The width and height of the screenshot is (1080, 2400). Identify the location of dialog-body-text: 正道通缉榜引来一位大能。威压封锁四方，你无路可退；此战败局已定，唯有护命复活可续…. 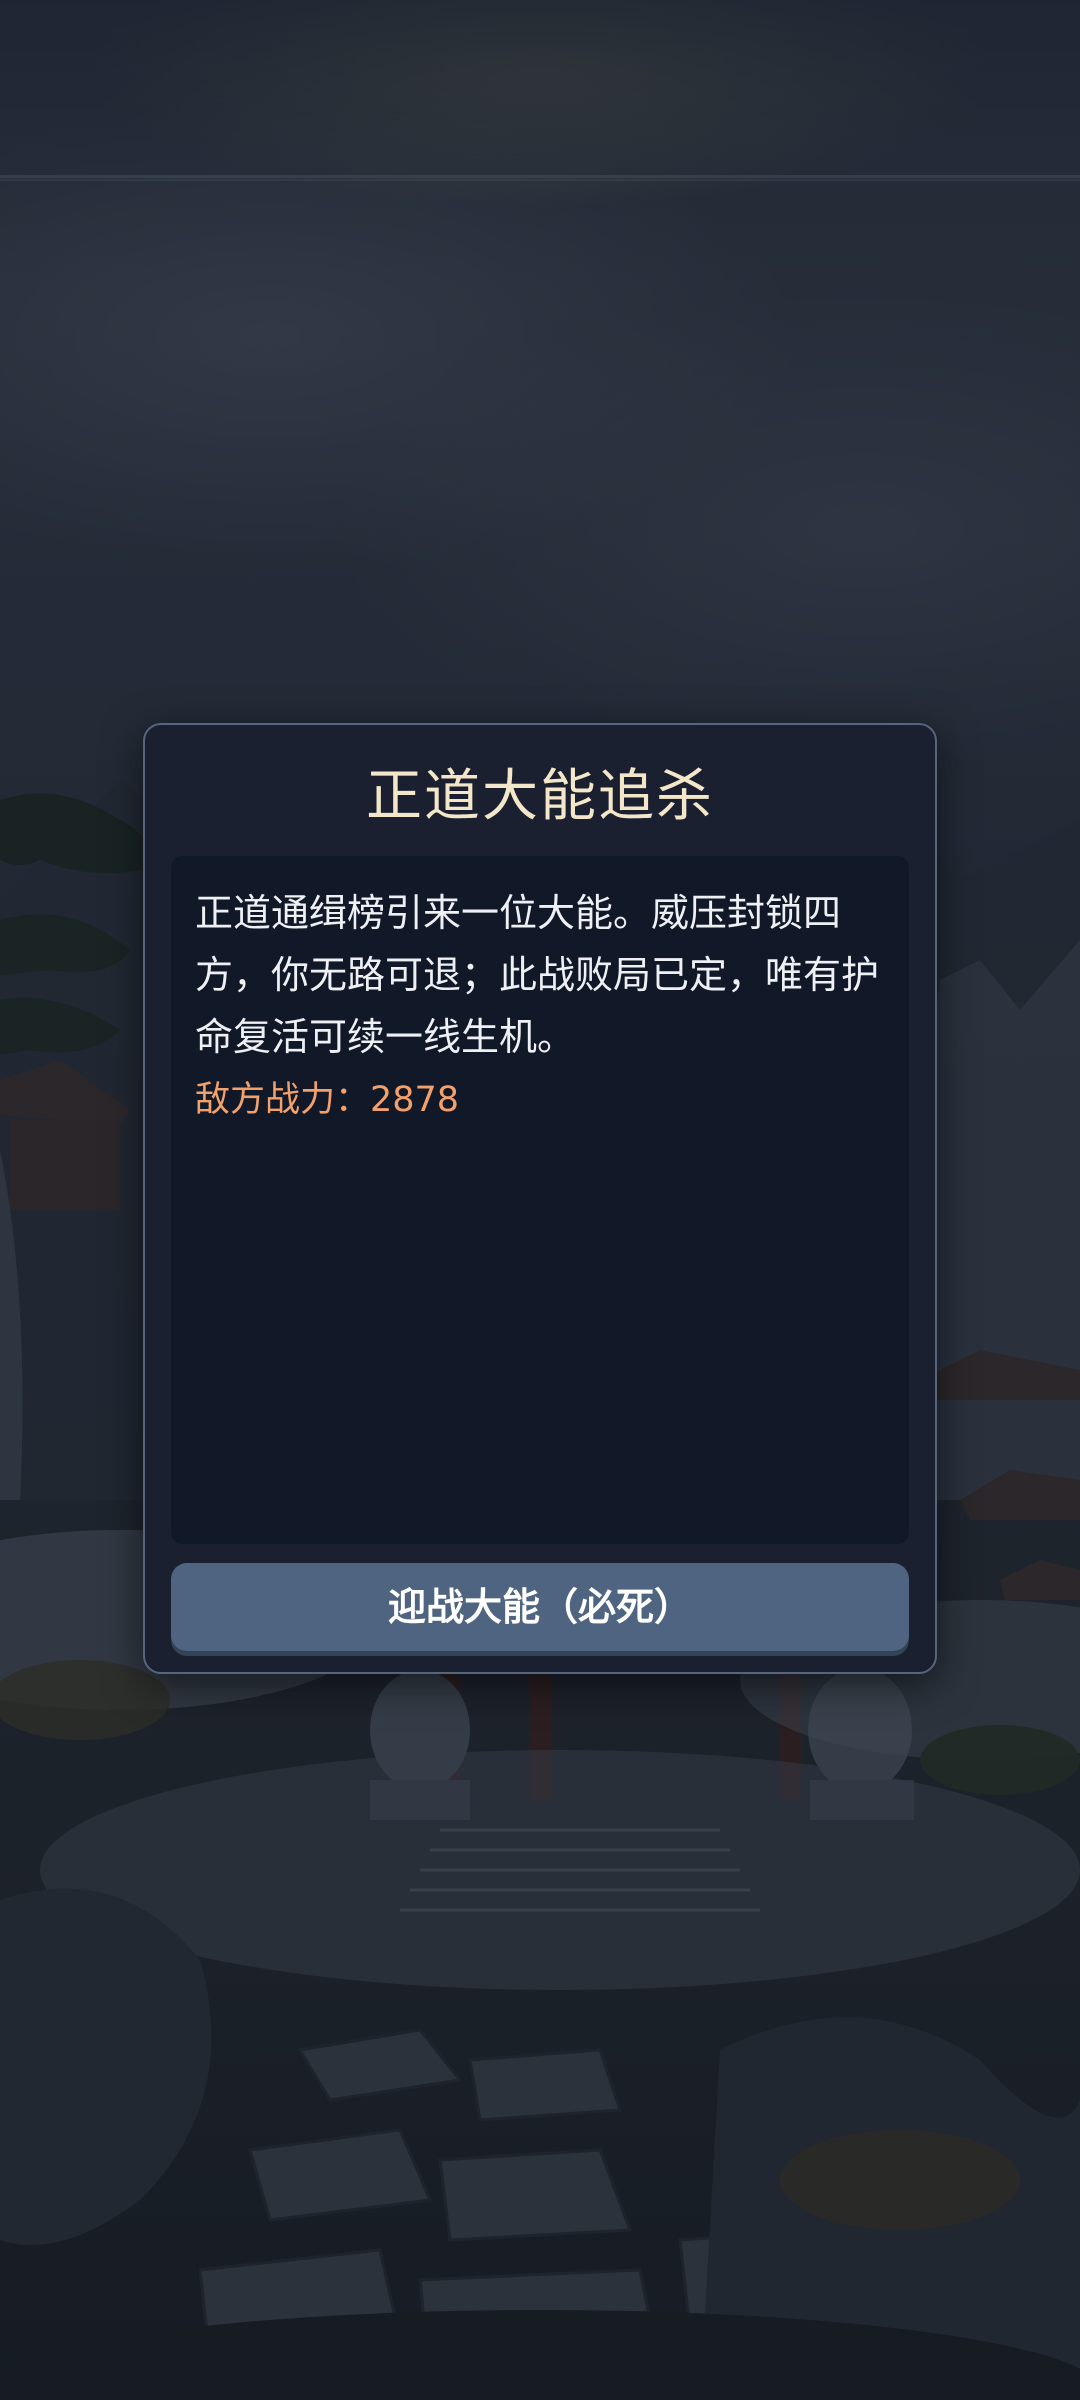
(537, 975).